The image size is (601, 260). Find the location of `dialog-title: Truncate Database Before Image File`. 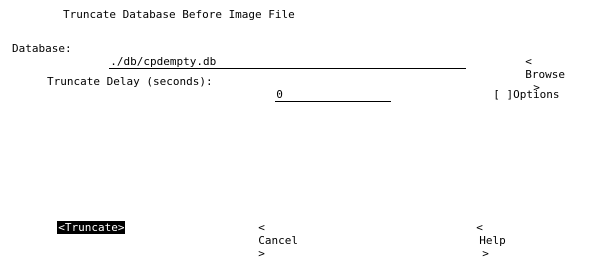

dialog-title: Truncate Database Before Image File is located at coordinates (179, 14).